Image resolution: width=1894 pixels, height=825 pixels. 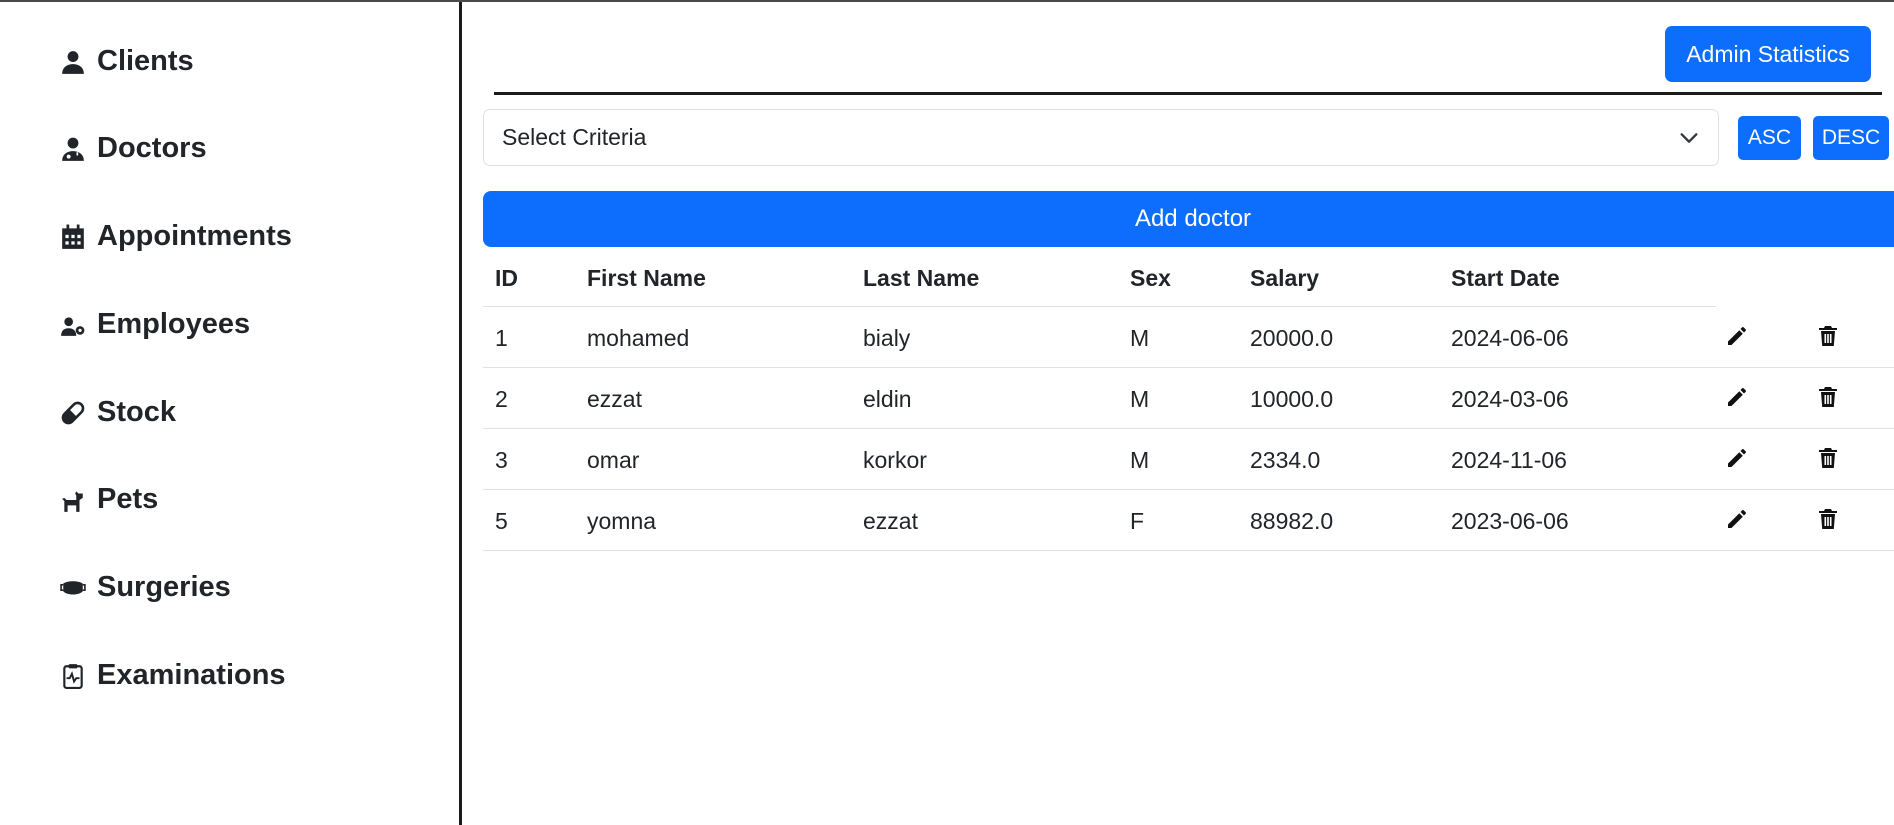 I want to click on table-row: 5 yomna ezzat F 88982.0 2023-06-06, so click(x=1188, y=520).